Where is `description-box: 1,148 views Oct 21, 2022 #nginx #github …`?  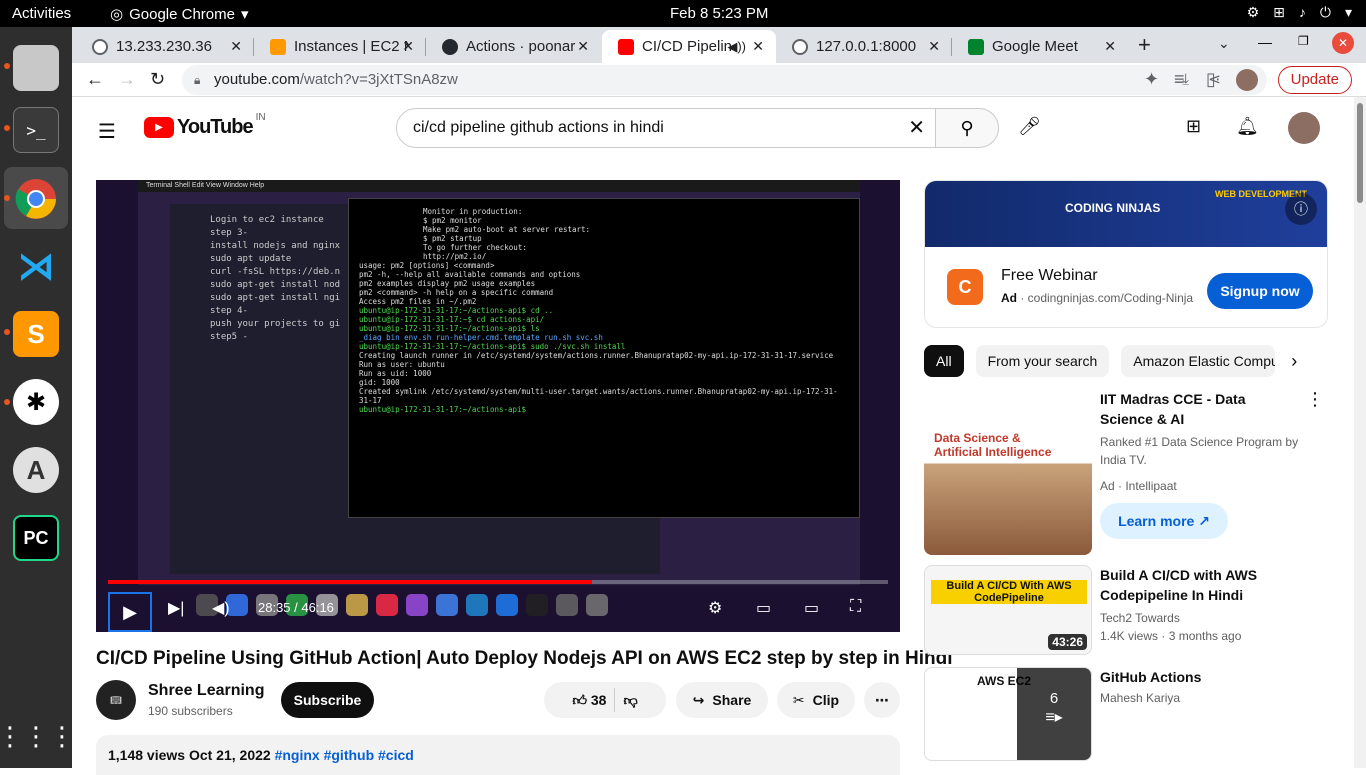 description-box: 1,148 views Oct 21, 2022 #nginx #github … is located at coordinates (498, 755).